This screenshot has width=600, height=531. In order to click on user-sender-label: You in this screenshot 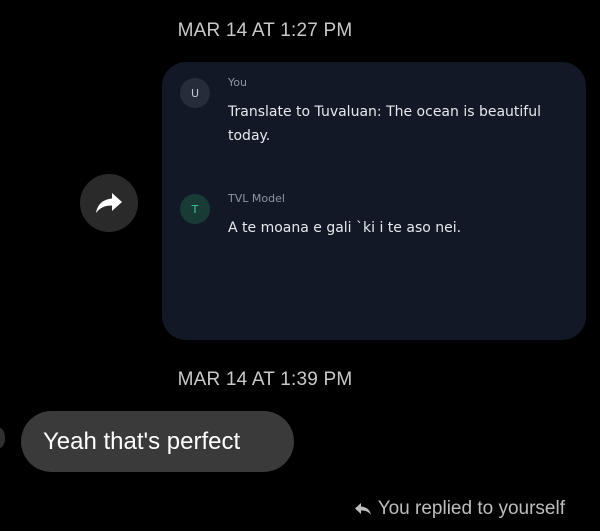, I will do `click(237, 82)`.